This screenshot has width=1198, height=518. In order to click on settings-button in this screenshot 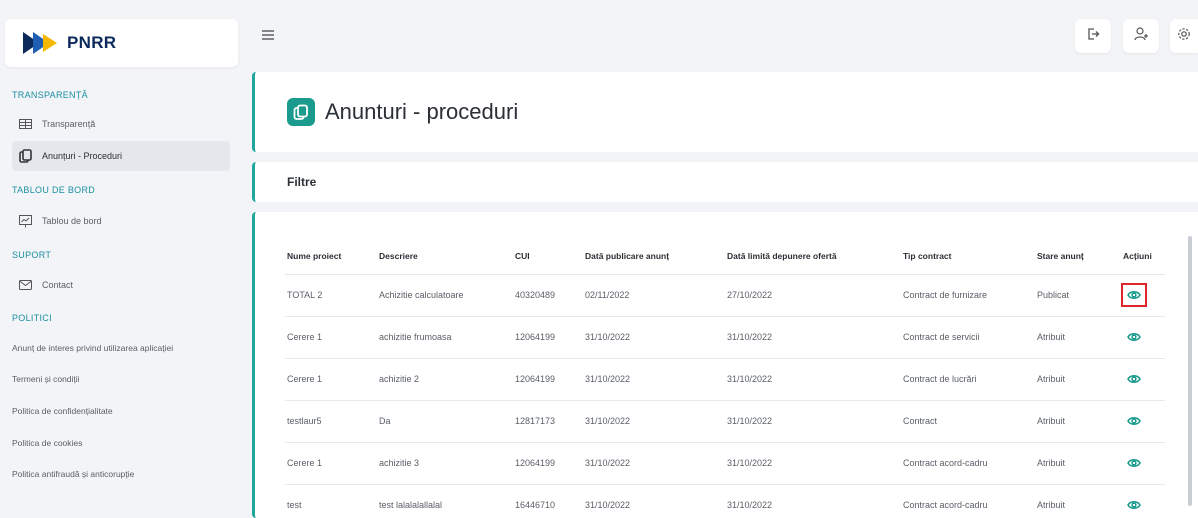, I will do `click(1184, 36)`.